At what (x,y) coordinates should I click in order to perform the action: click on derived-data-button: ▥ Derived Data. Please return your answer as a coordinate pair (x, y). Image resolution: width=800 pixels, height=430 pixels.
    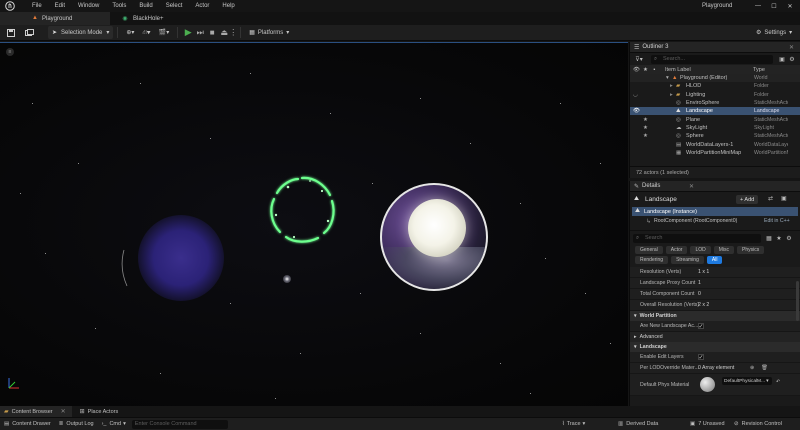
    Looking at the image, I should click on (638, 424).